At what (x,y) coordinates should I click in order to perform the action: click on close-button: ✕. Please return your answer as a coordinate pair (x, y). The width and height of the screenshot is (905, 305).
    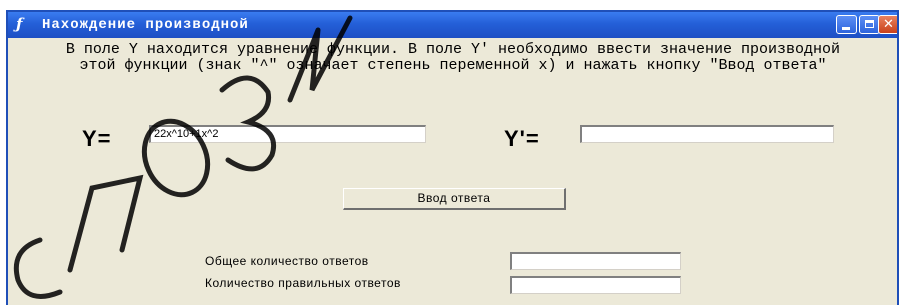
    Looking at the image, I should click on (887, 24).